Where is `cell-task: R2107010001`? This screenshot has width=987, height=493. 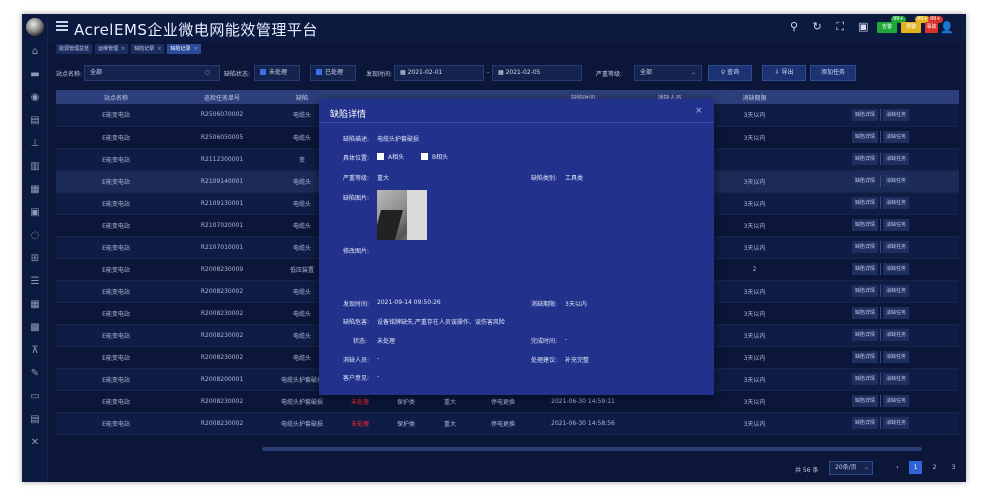
cell-task: R2107010001 is located at coordinates (222, 247).